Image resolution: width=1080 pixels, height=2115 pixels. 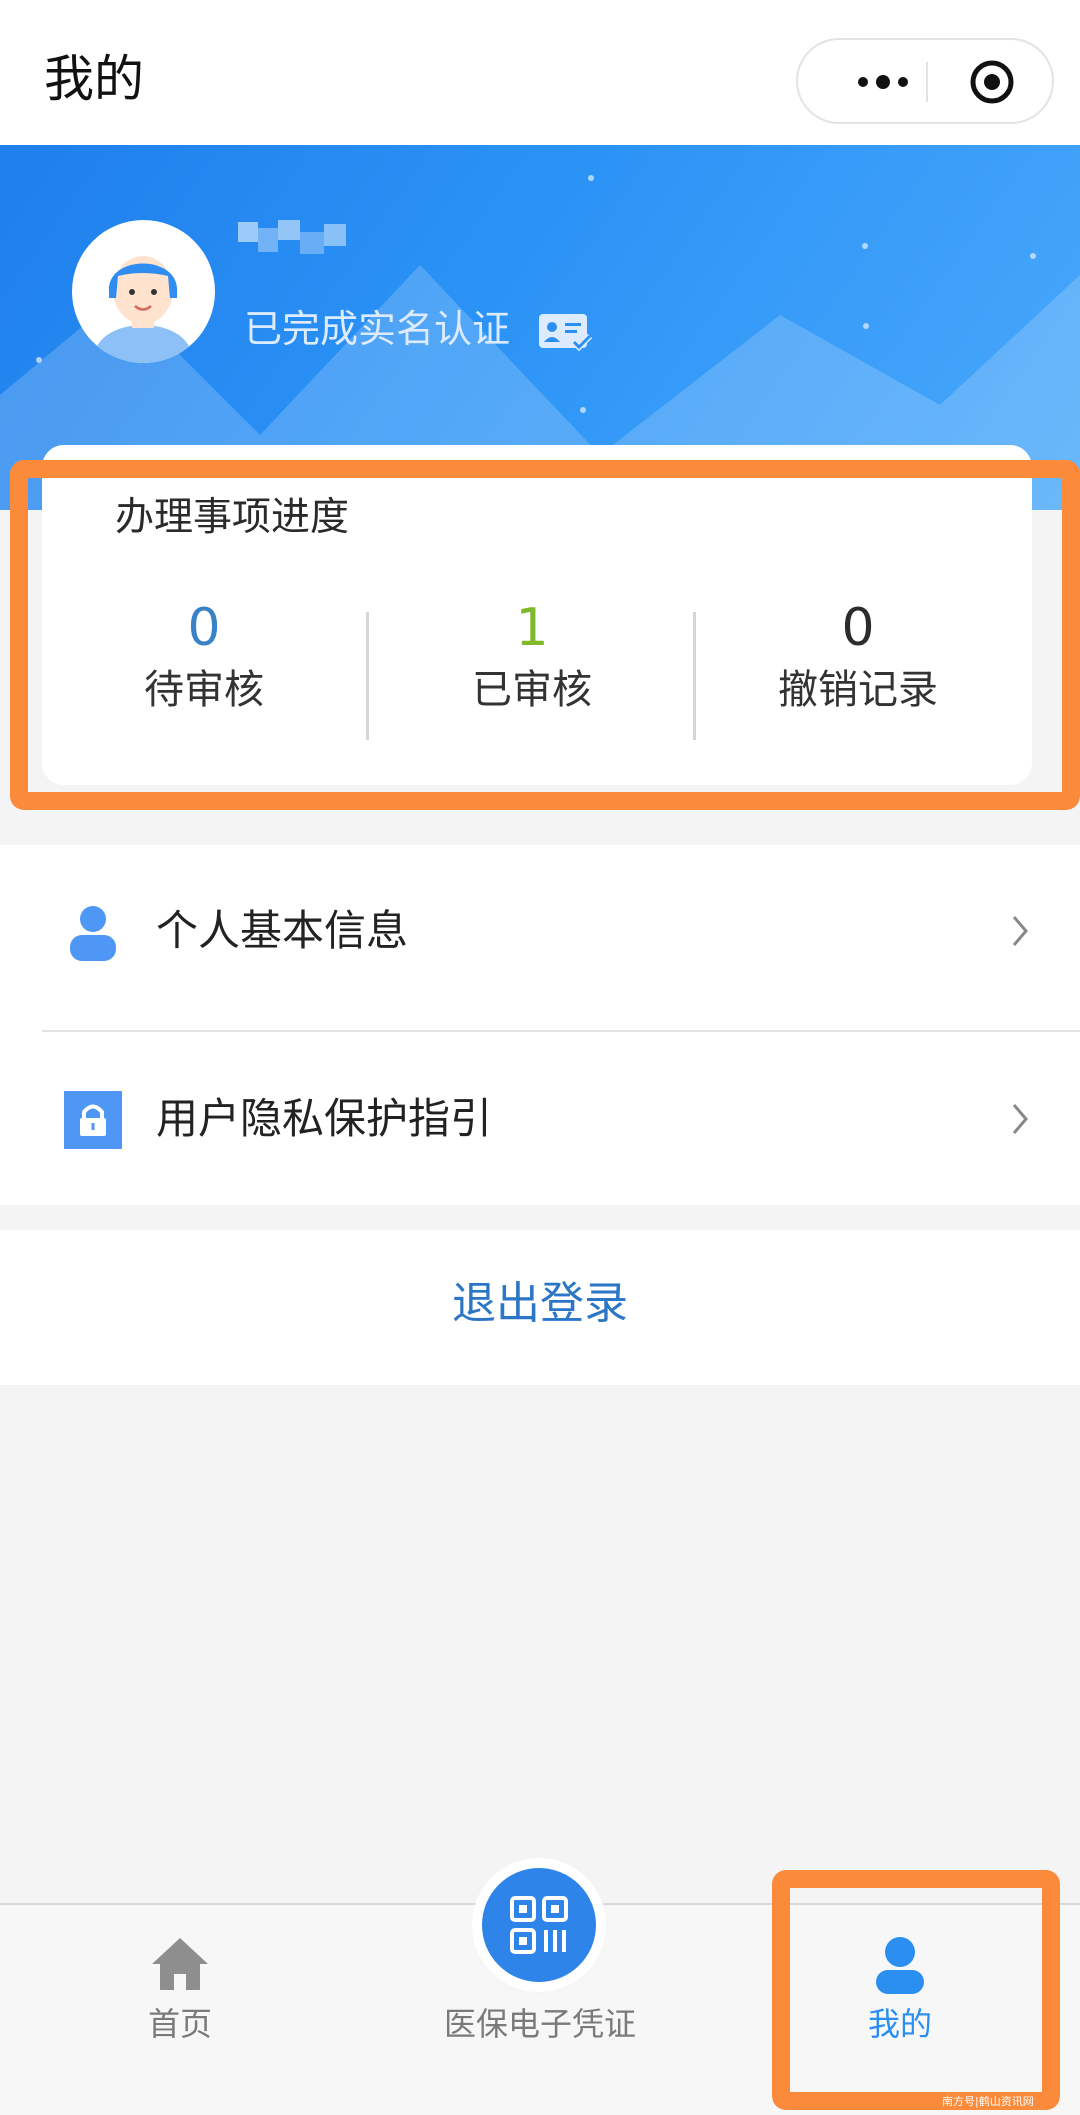 What do you see at coordinates (992, 82) in the screenshot?
I see `close-target-icon` at bounding box center [992, 82].